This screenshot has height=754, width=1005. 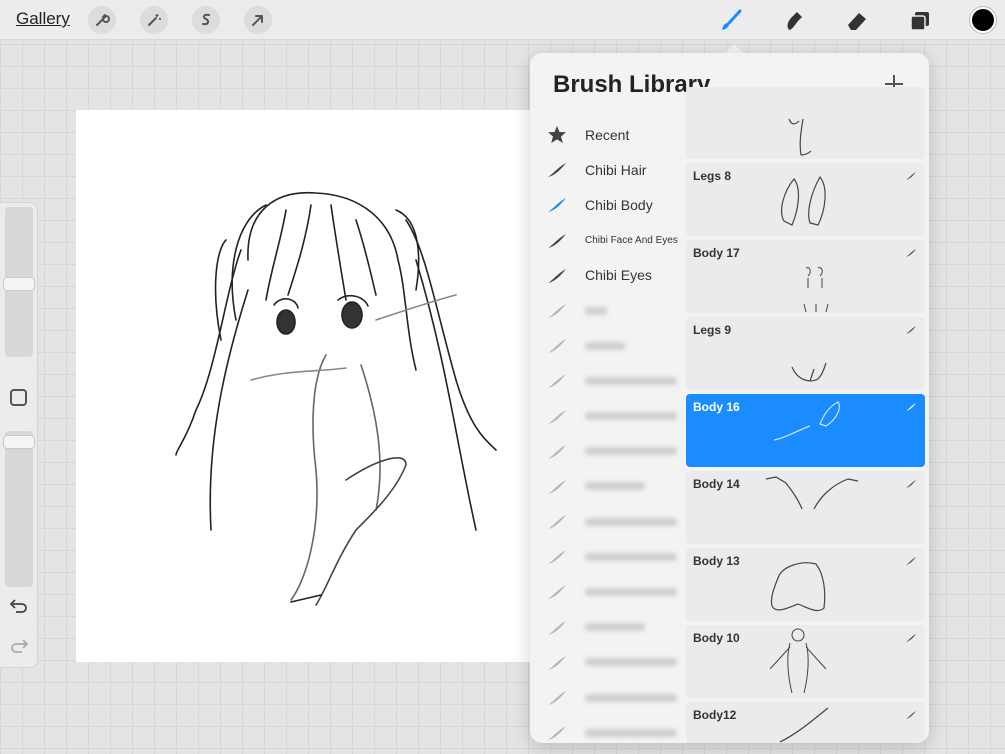 I want to click on brush-name: Legs 8, so click(x=712, y=176).